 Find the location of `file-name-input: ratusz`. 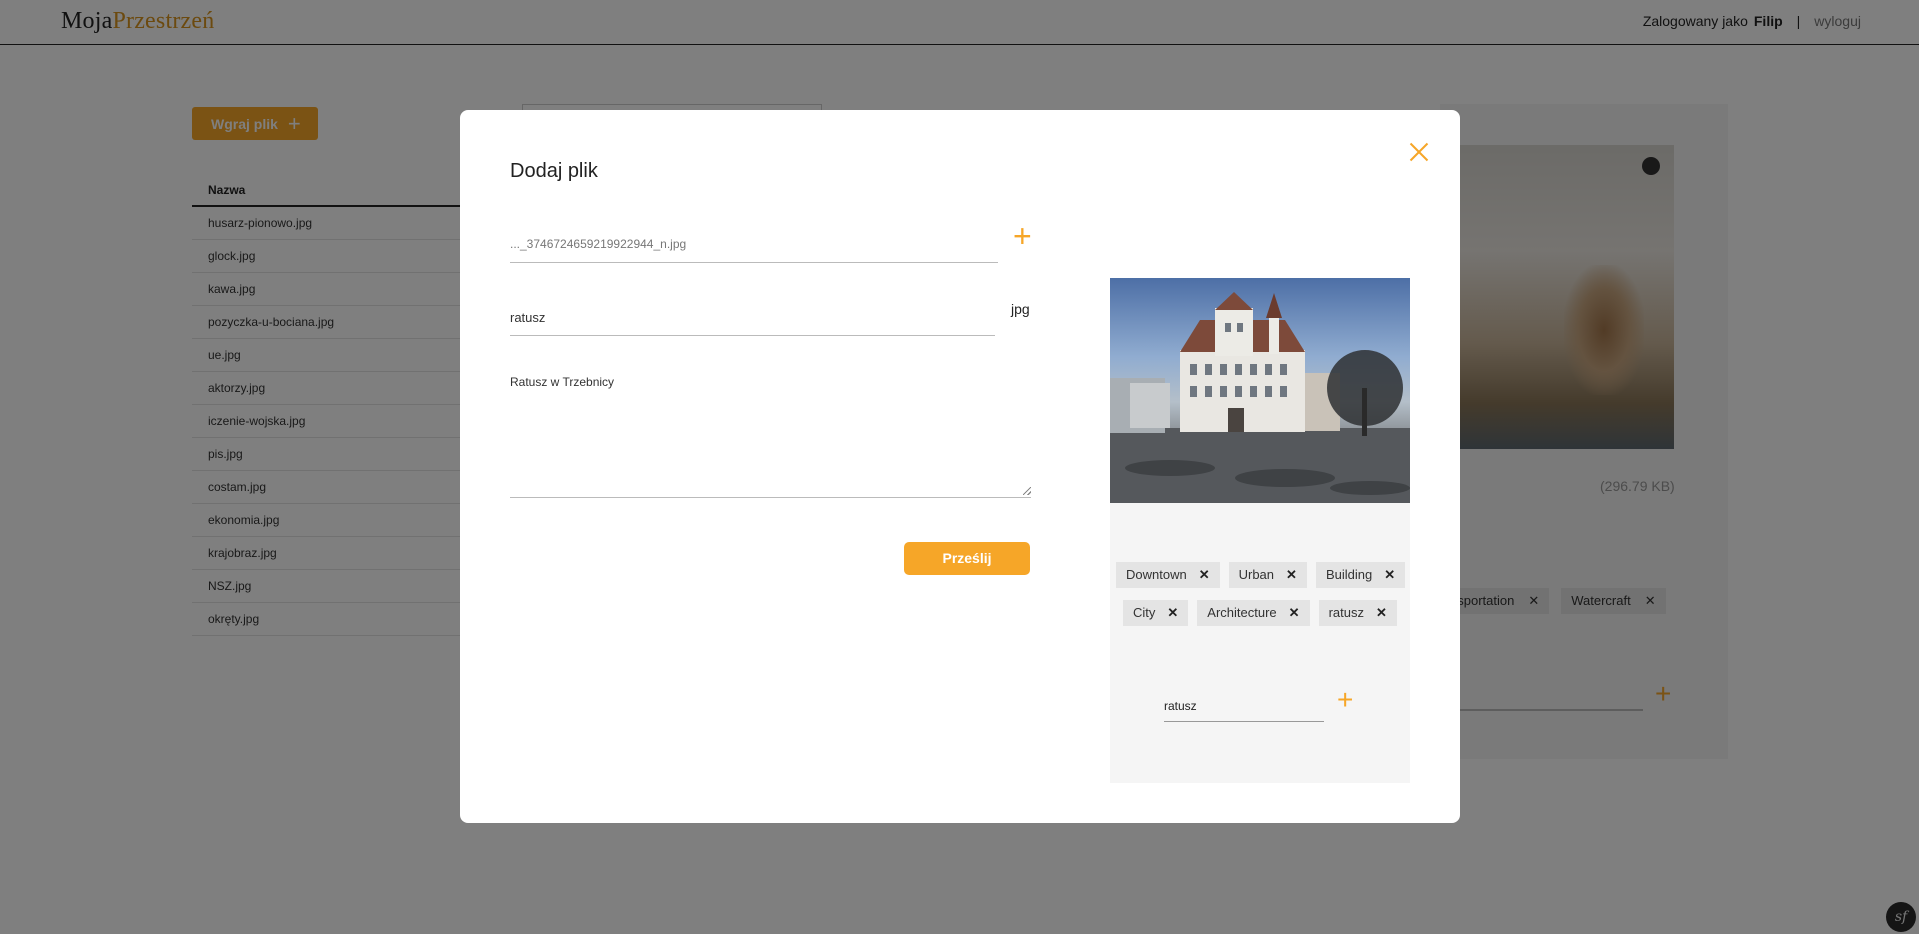

file-name-input: ratusz is located at coordinates (752, 318).